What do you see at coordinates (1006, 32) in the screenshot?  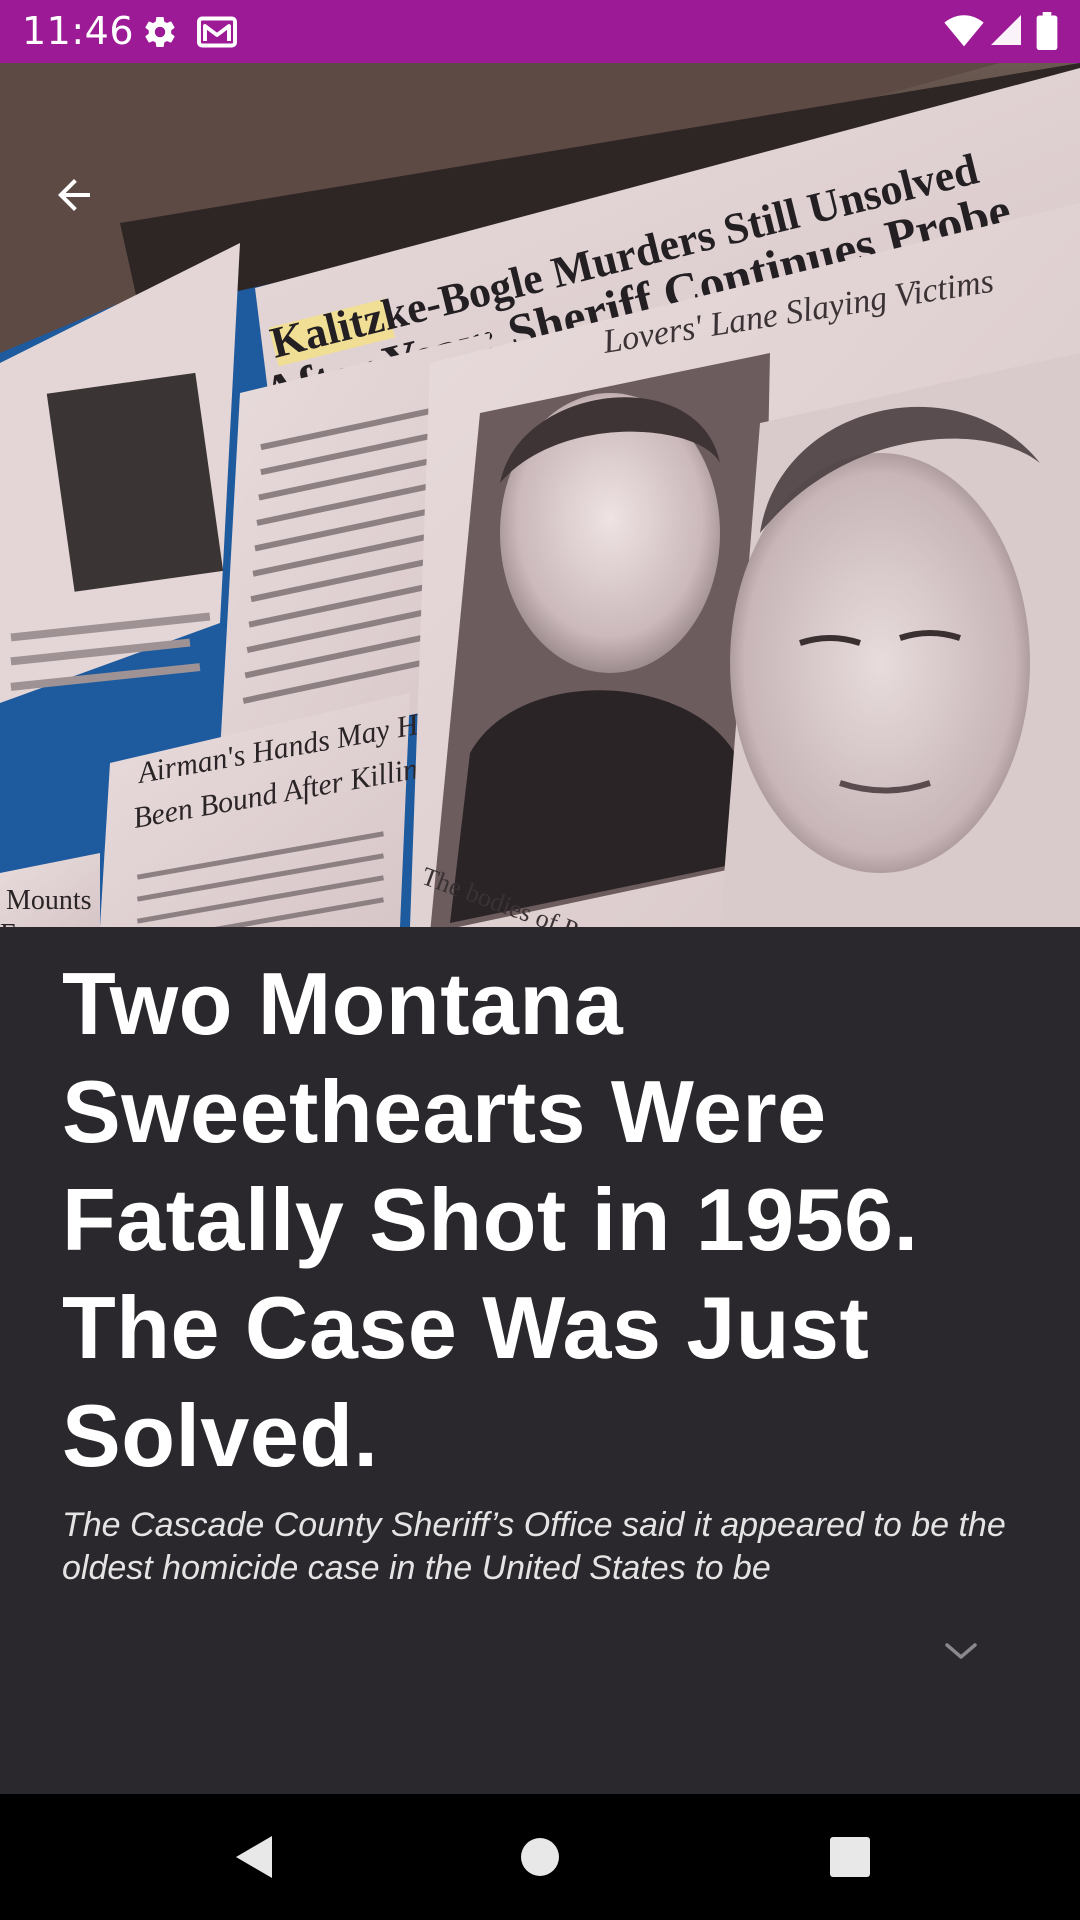 I see `signal-icon` at bounding box center [1006, 32].